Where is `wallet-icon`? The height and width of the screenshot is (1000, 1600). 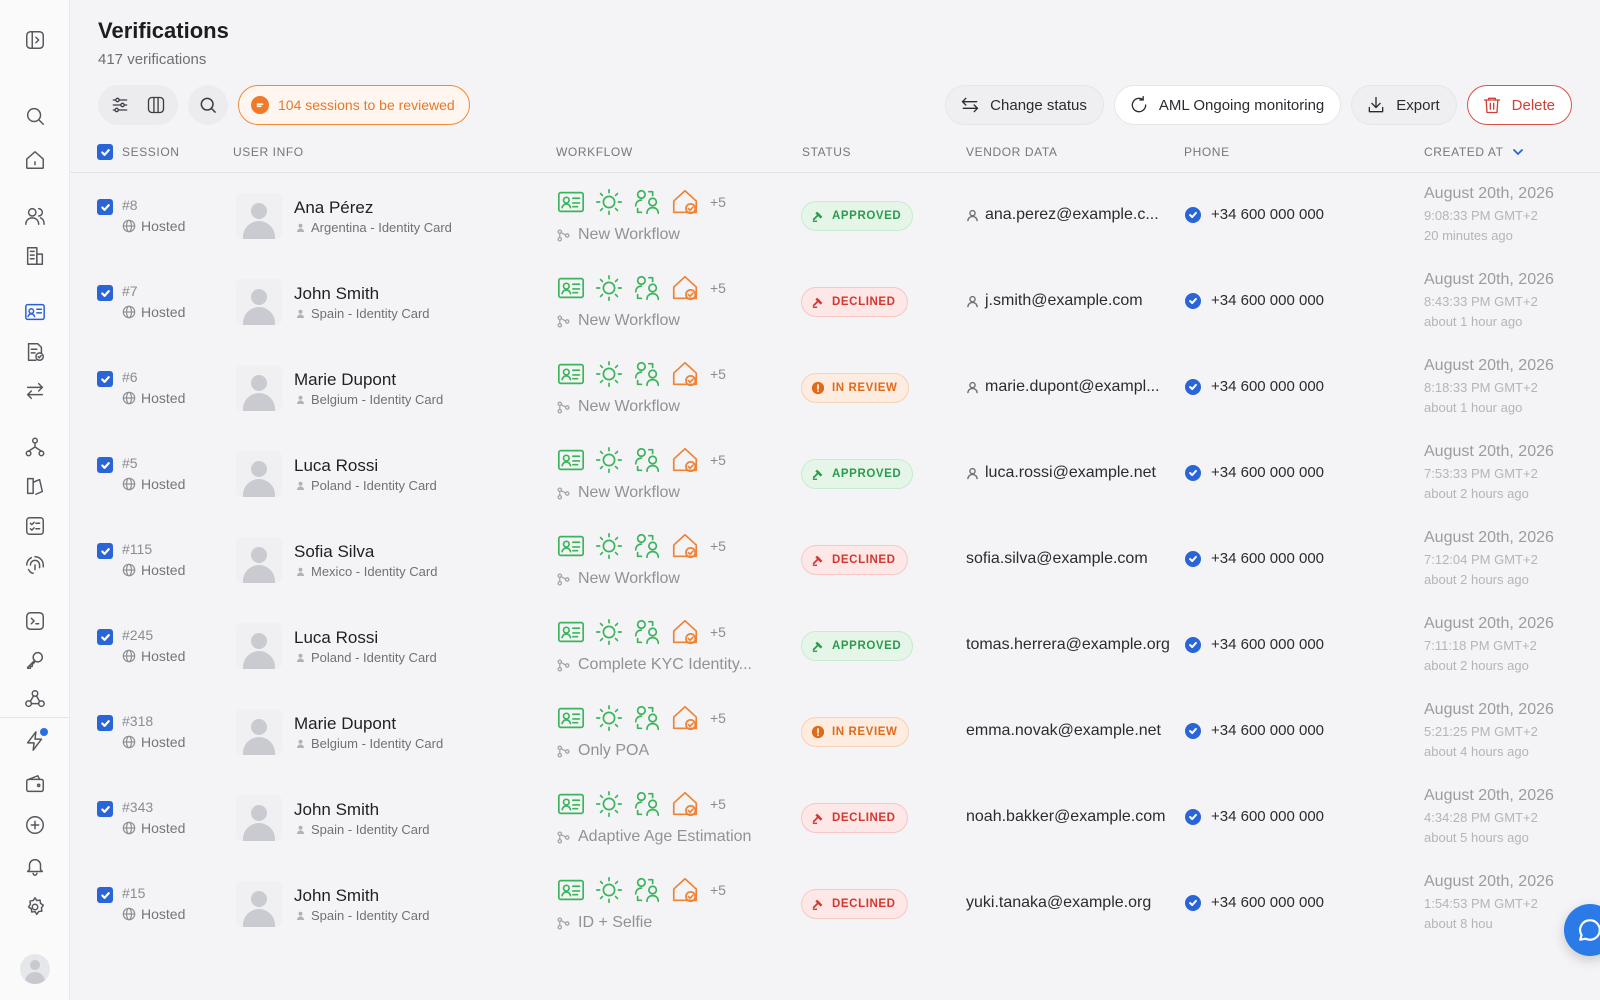 wallet-icon is located at coordinates (35, 784).